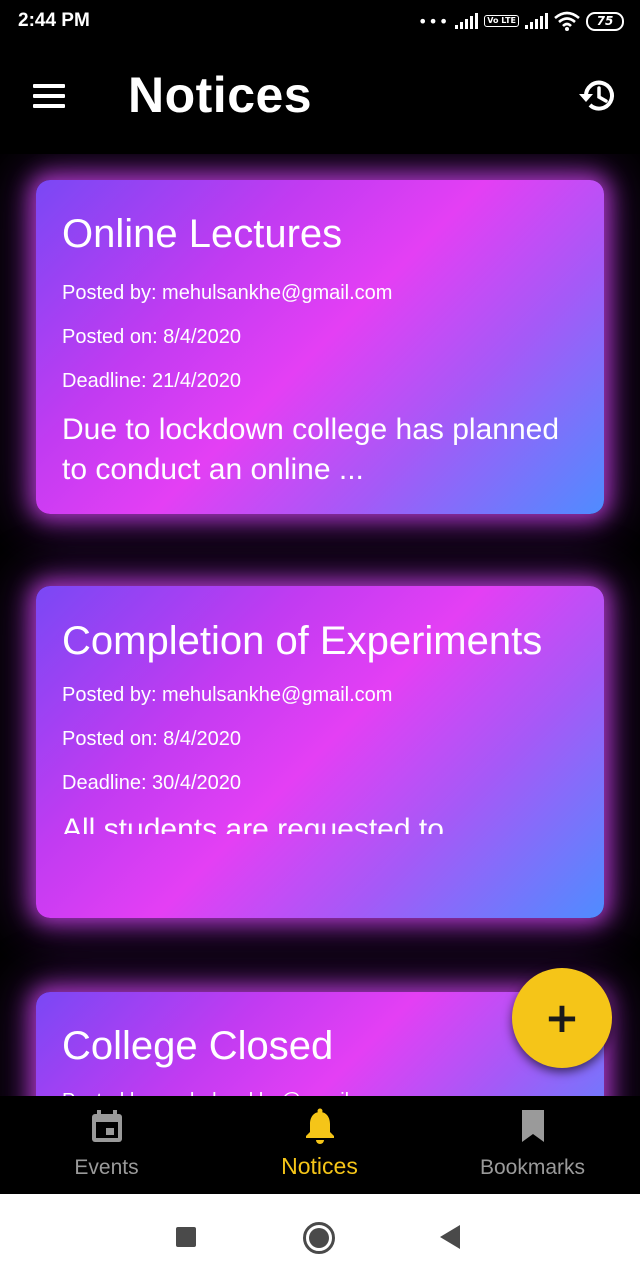 The image size is (640, 1280). Describe the element at coordinates (253, 823) in the screenshot. I see `notice-description: All students are requested to` at that location.